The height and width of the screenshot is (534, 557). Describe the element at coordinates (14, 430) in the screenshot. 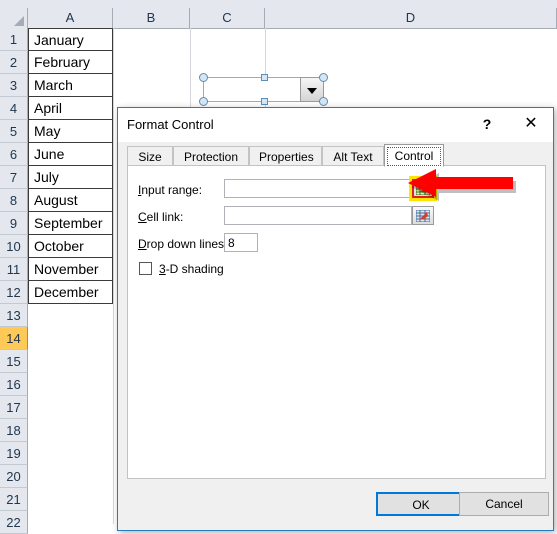

I see `row-header-18: 18` at that location.